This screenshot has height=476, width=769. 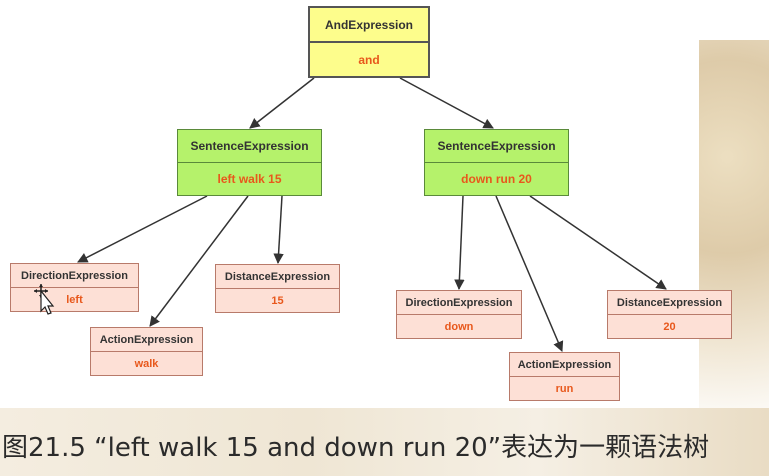 What do you see at coordinates (369, 59) in the screenshot?
I see `node-value-label: and` at bounding box center [369, 59].